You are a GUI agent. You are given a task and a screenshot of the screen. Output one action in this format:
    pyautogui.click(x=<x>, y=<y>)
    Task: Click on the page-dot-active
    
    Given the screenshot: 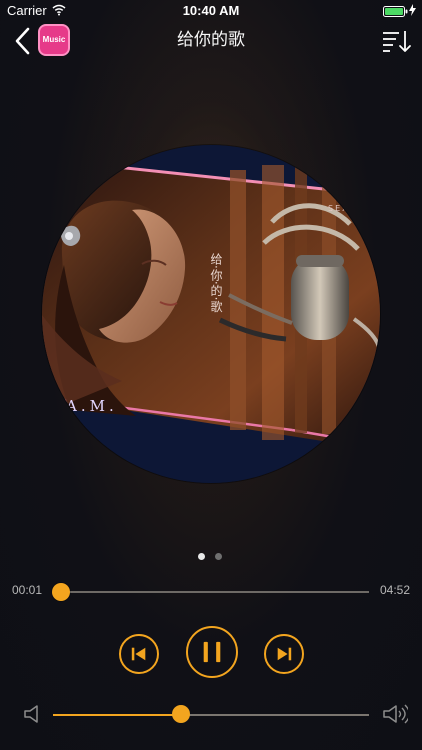 What is the action you would take?
    pyautogui.click(x=201, y=556)
    